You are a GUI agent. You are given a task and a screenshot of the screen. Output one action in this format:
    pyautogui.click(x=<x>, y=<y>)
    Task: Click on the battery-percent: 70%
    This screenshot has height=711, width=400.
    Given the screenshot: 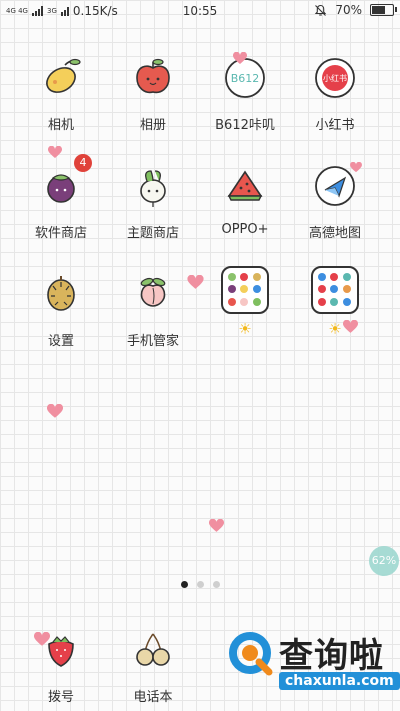 What is the action you would take?
    pyautogui.click(x=348, y=10)
    